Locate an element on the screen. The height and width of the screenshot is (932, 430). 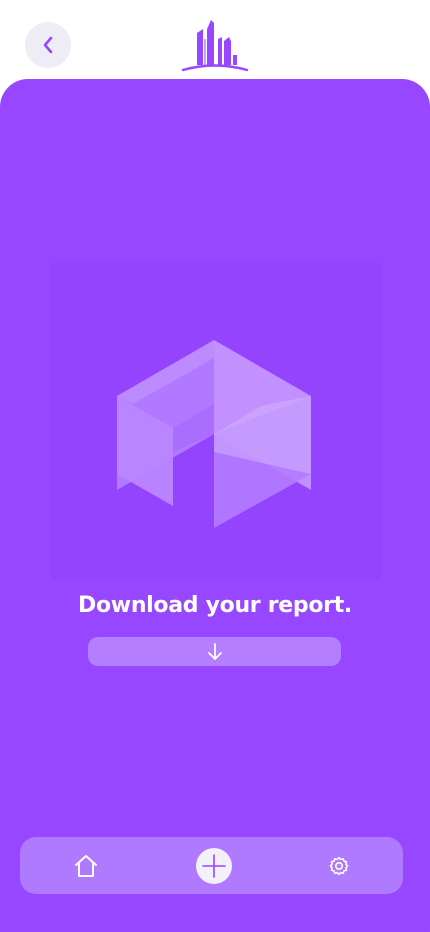
arrow-down-icon is located at coordinates (214, 651).